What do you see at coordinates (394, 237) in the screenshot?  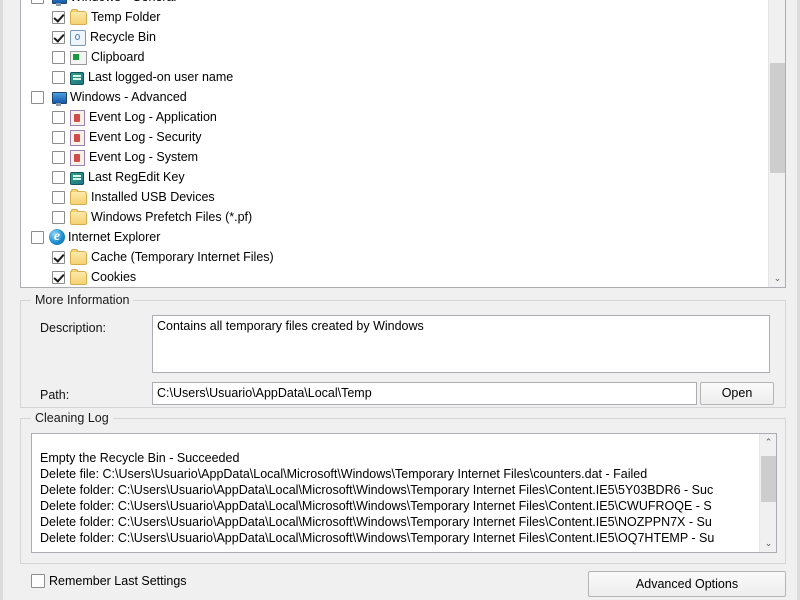 I see `tree-item: Internet Explorer` at bounding box center [394, 237].